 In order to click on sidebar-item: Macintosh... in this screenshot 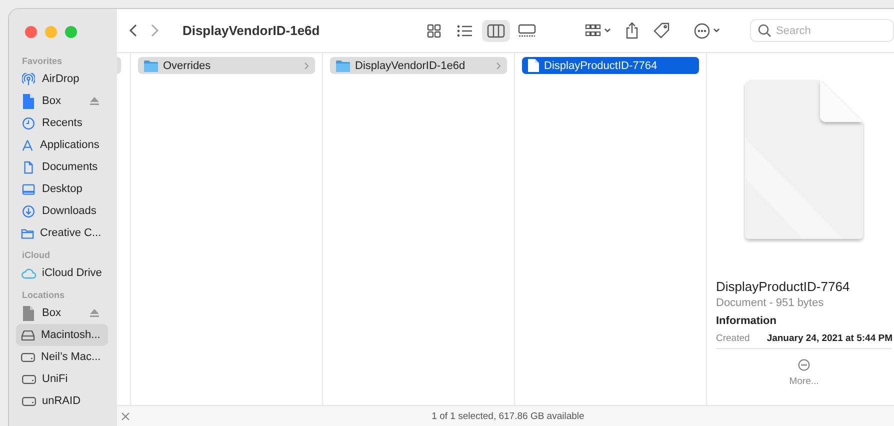, I will do `click(62, 335)`.